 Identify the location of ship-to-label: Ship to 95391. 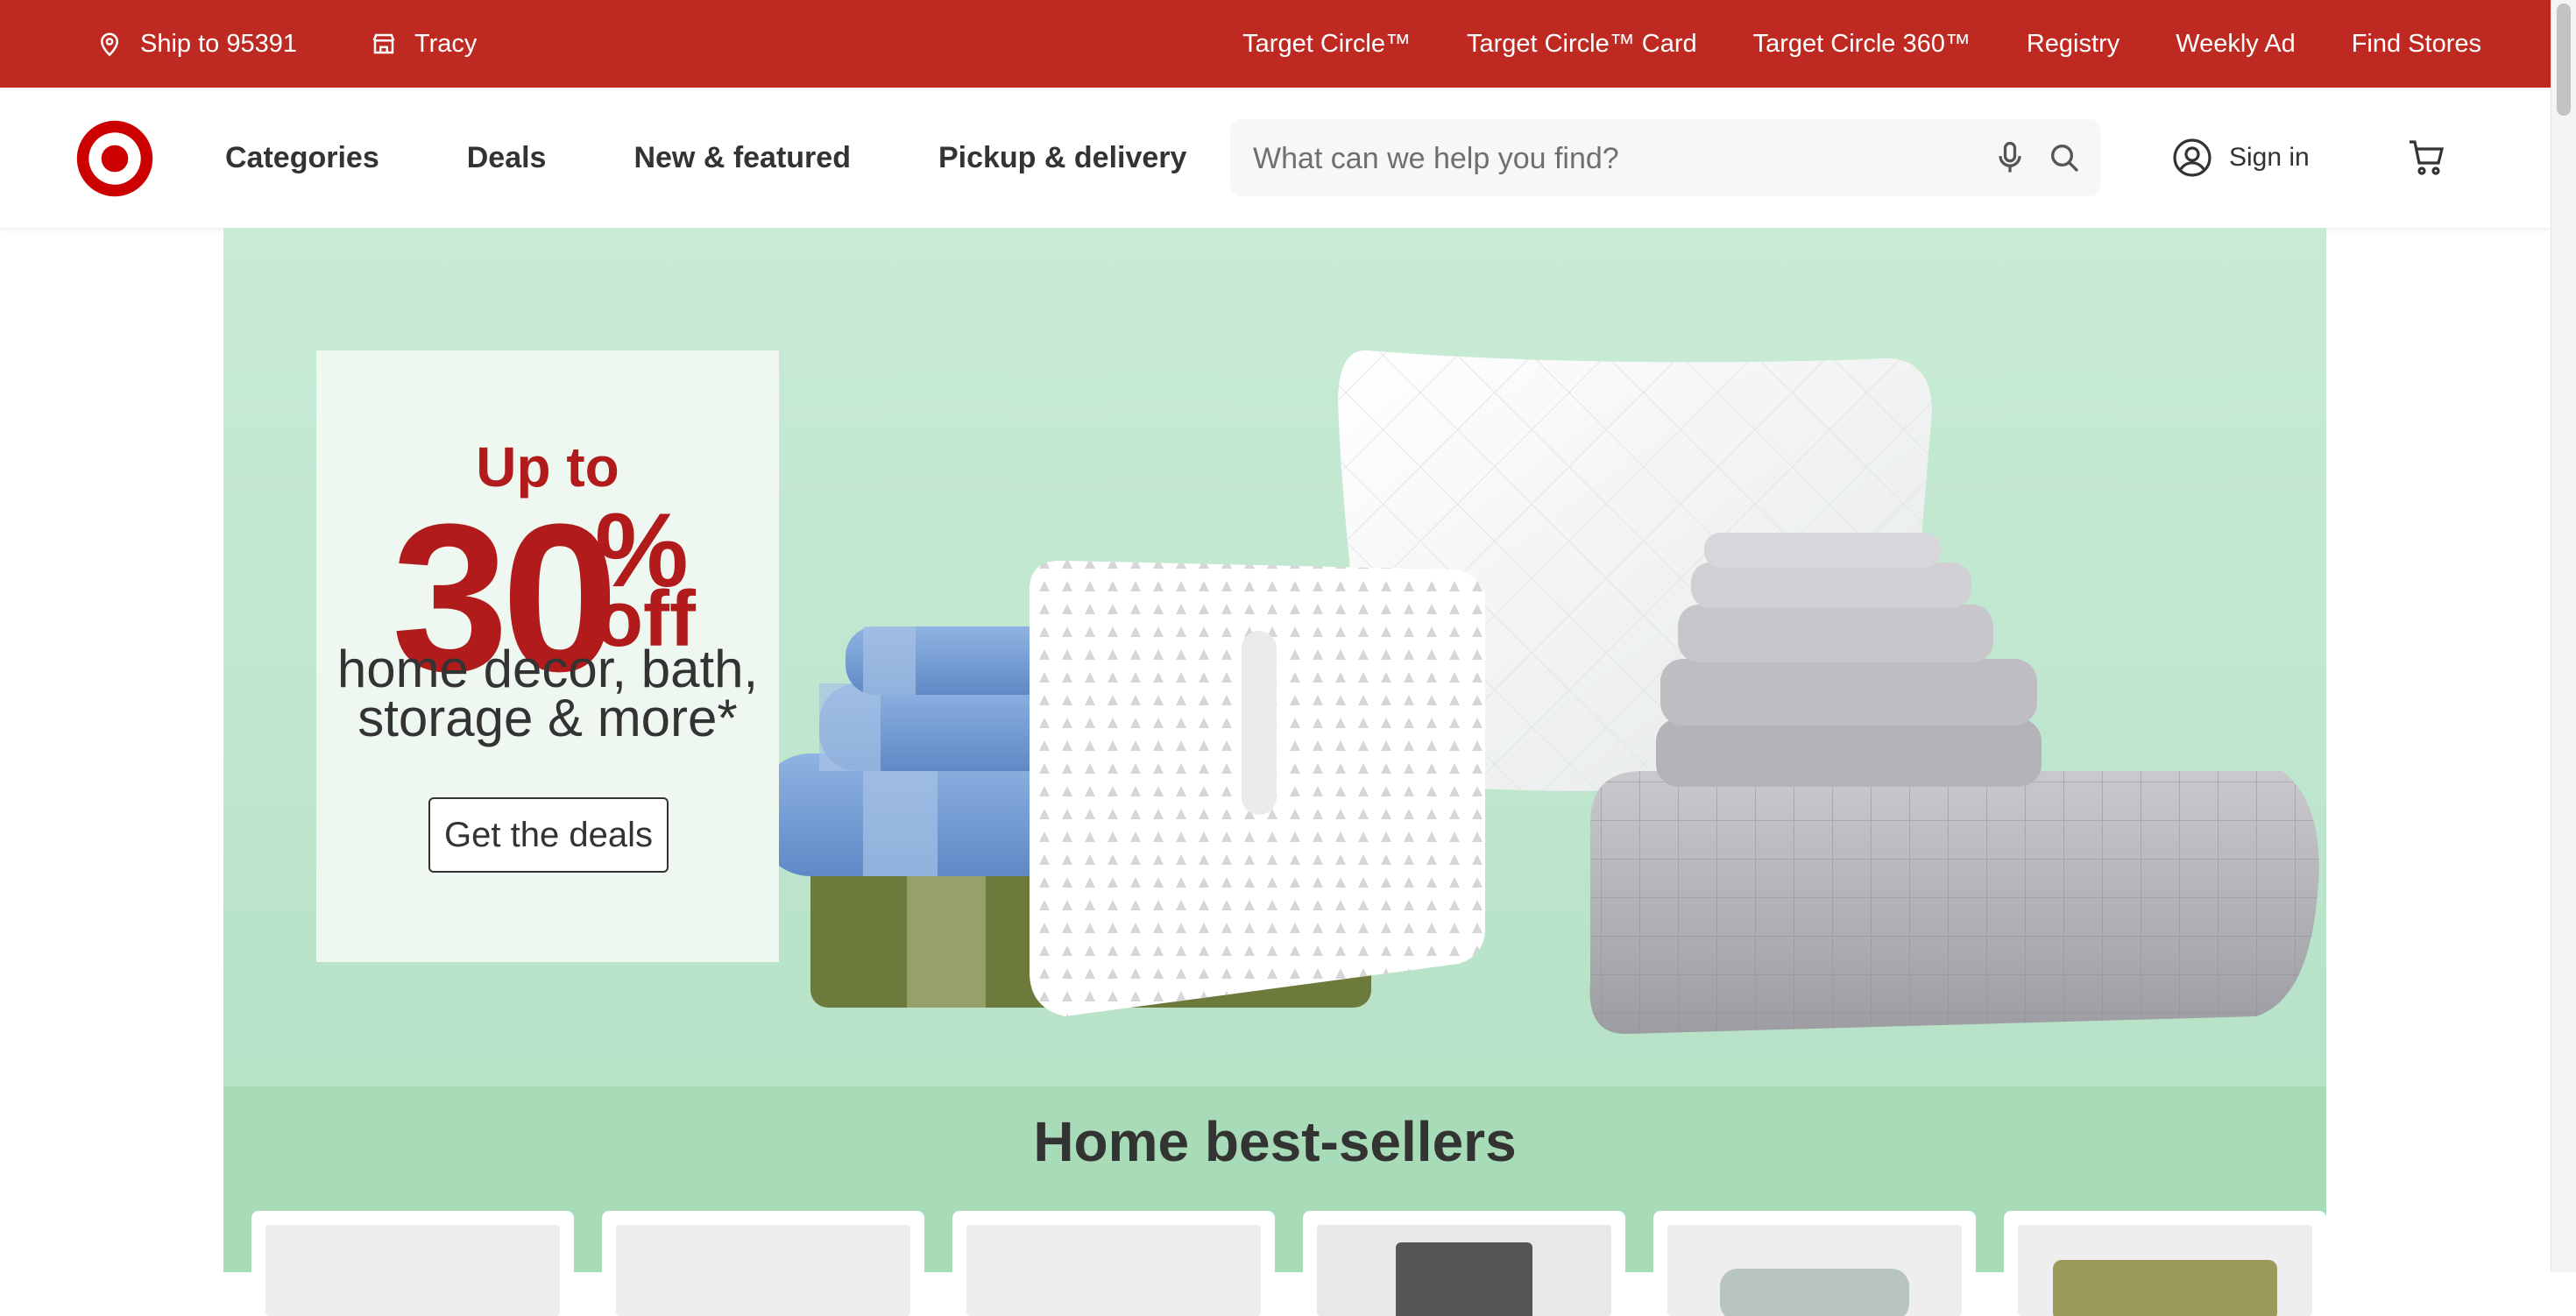
(218, 43).